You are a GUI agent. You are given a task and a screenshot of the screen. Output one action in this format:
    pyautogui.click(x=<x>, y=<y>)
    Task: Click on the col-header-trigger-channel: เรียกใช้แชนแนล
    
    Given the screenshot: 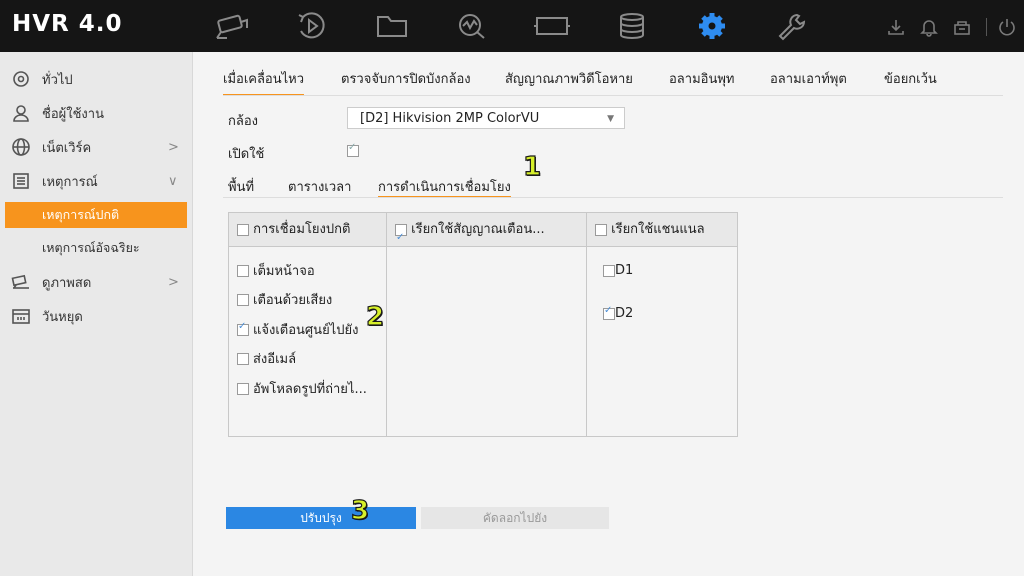 What is the action you would take?
    pyautogui.click(x=662, y=230)
    